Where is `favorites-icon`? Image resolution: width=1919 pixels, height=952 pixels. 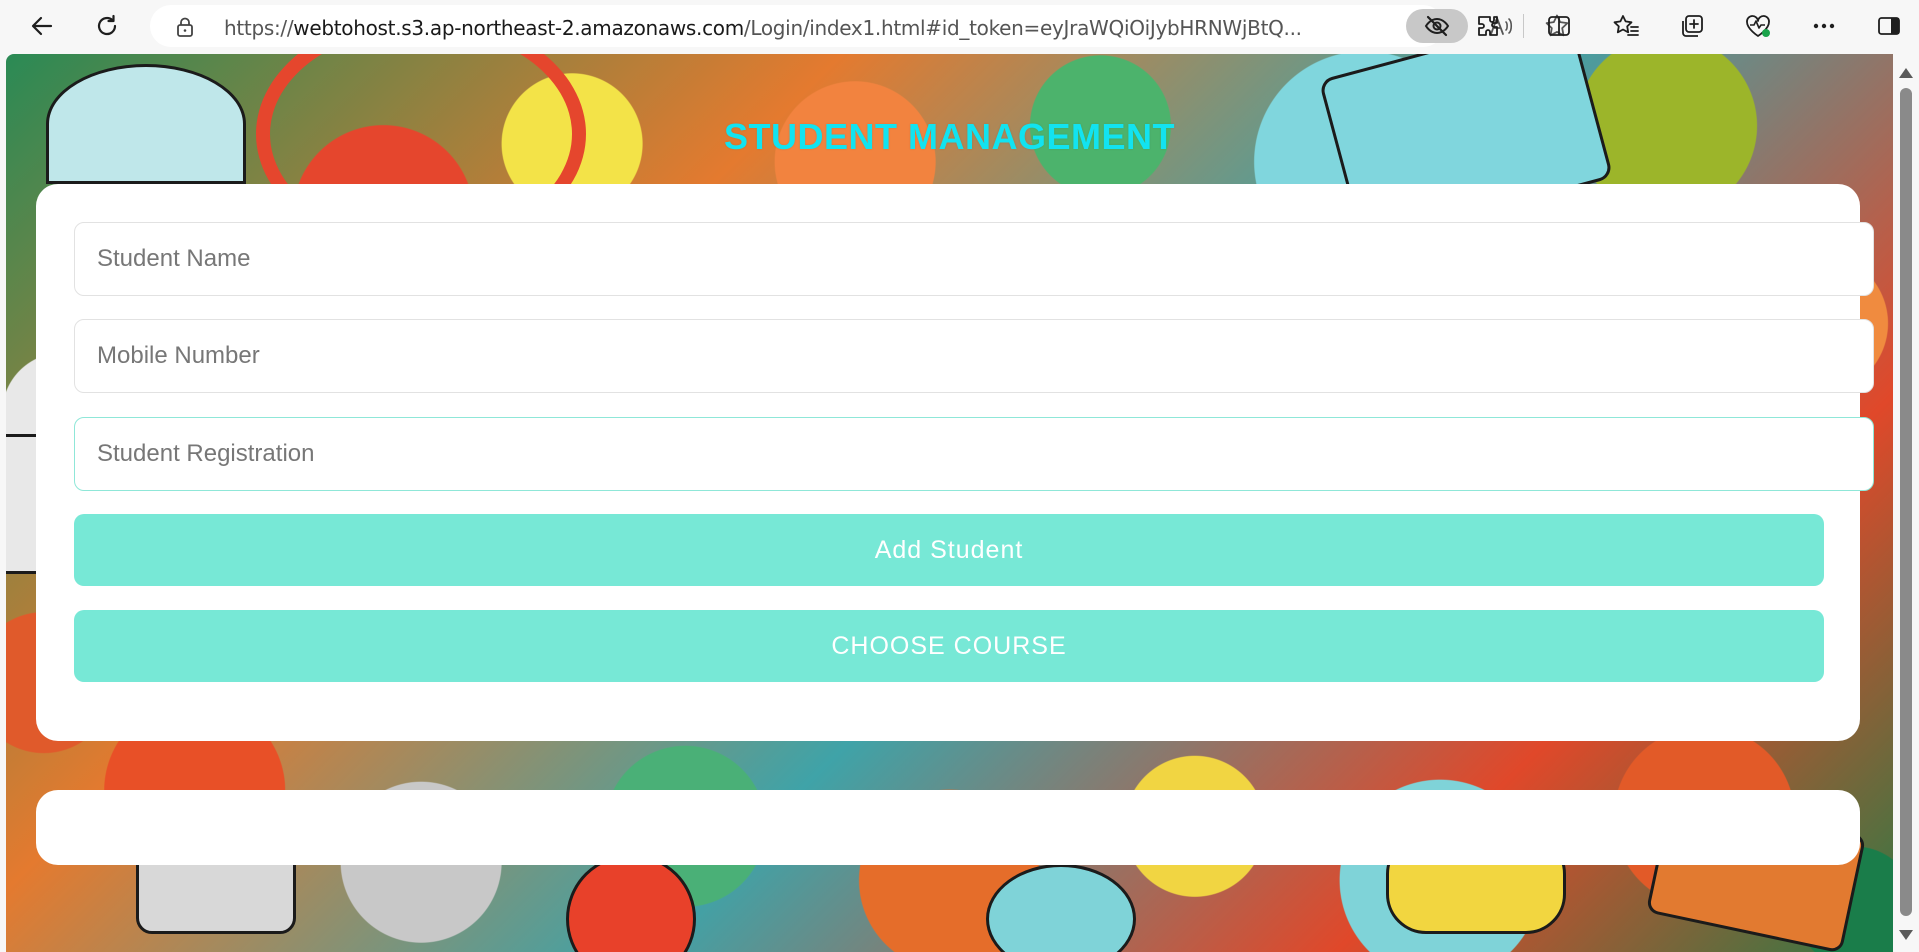 favorites-icon is located at coordinates (1626, 26).